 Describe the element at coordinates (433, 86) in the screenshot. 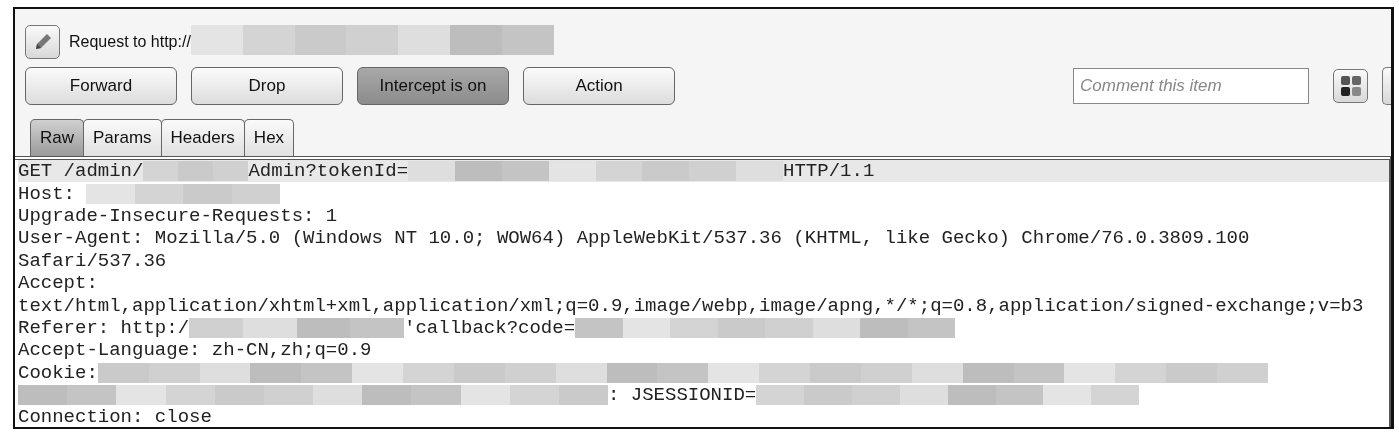

I see `toolbar-button: Intercept is on` at that location.